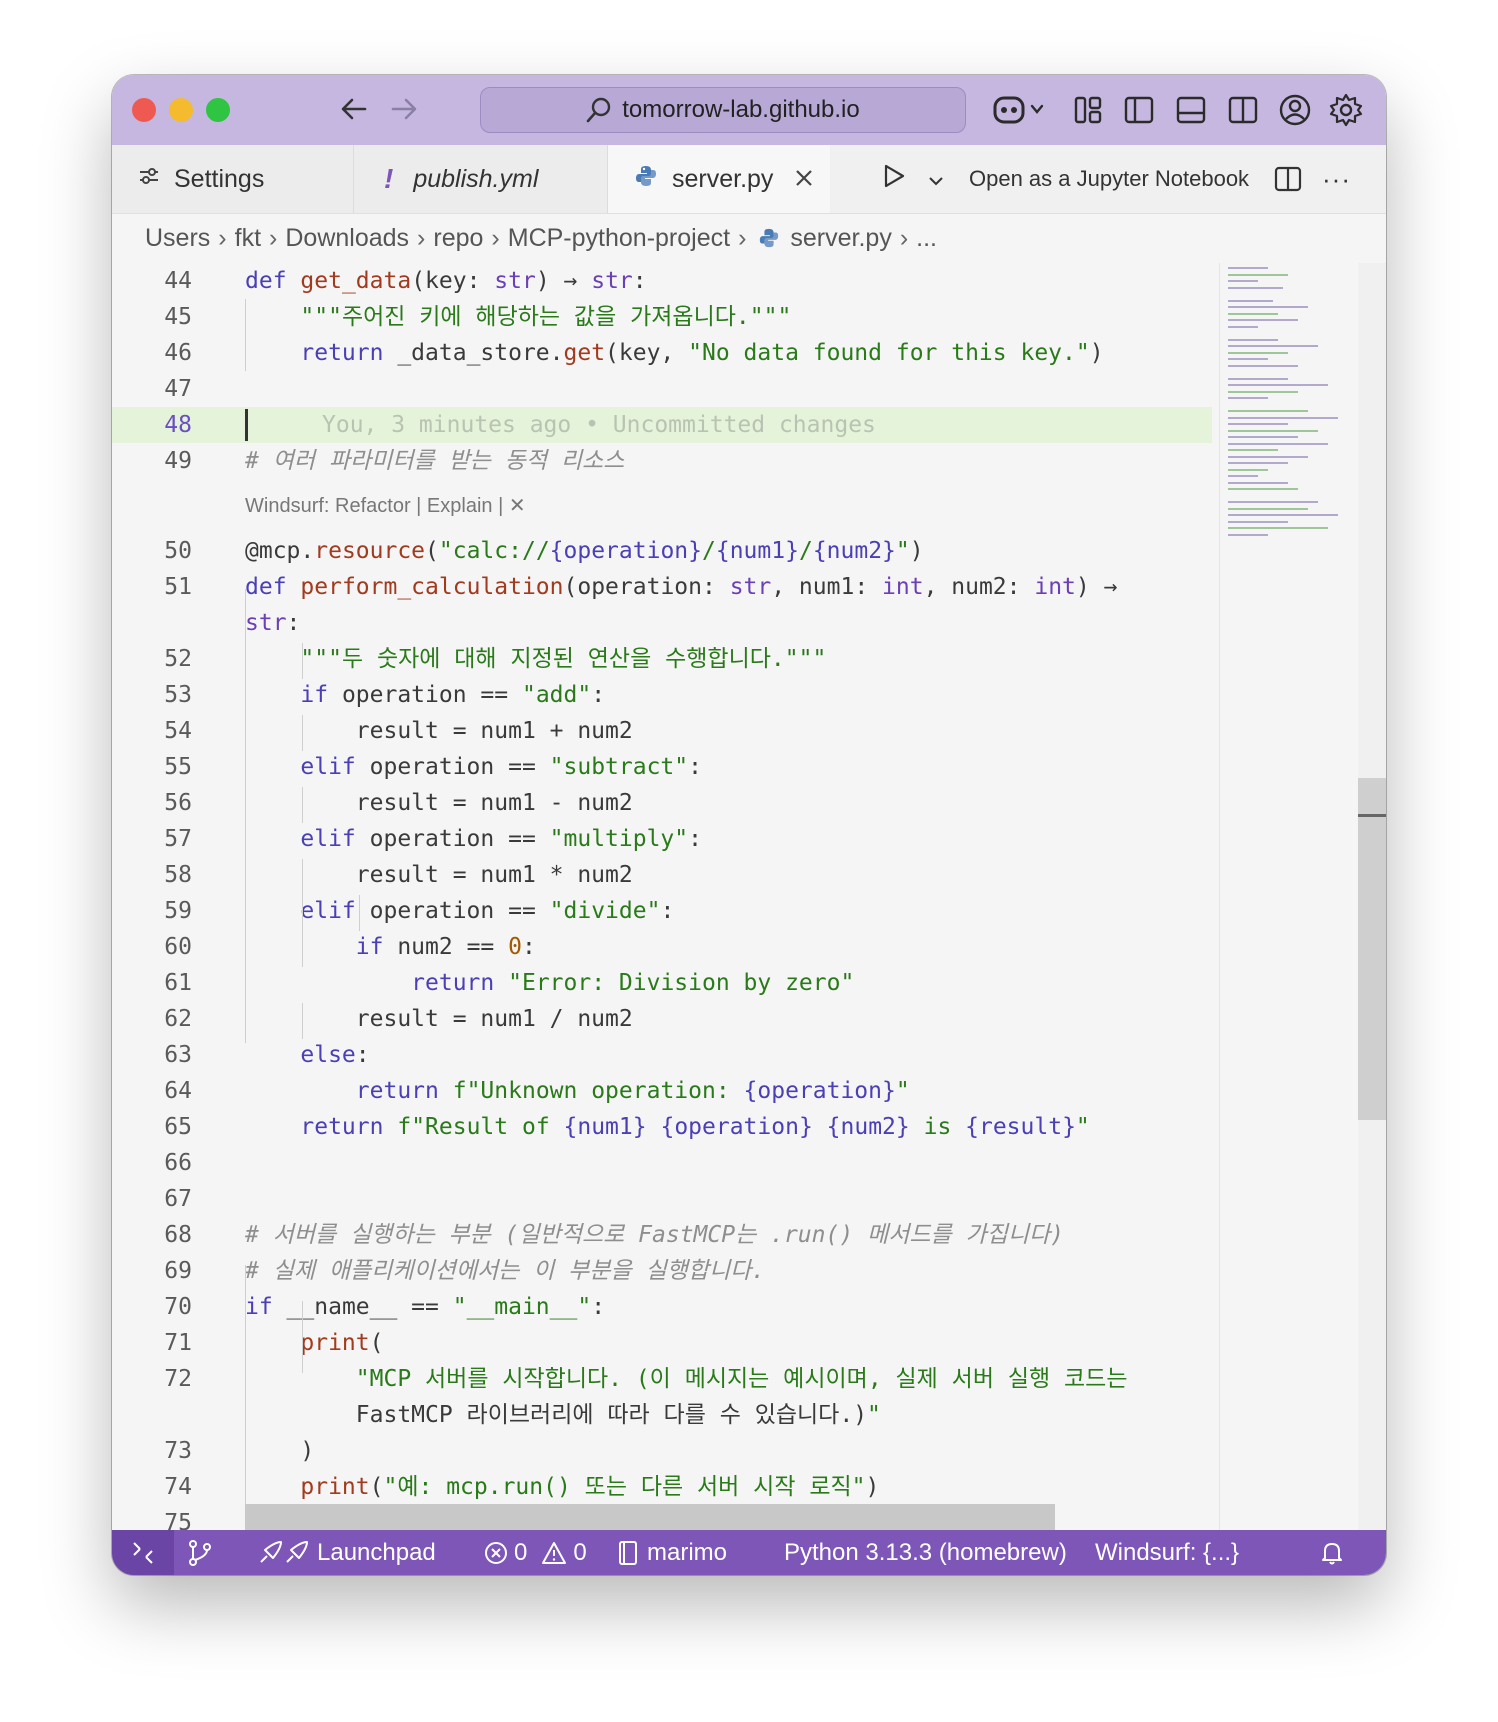 Image resolution: width=1498 pixels, height=1722 pixels. Describe the element at coordinates (925, 1552) in the screenshot. I see `python-interpreter: Python 3.13.3 (homebrew)` at that location.